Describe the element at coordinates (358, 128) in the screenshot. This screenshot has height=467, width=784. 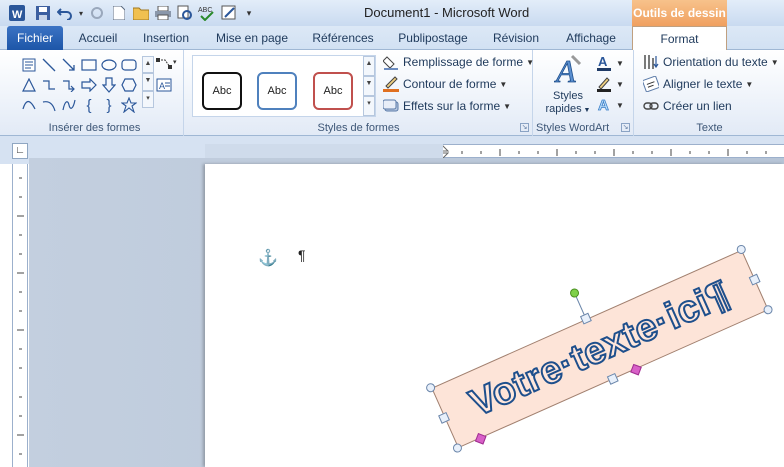
I see `group-label-shape-styles: Styles de formes` at that location.